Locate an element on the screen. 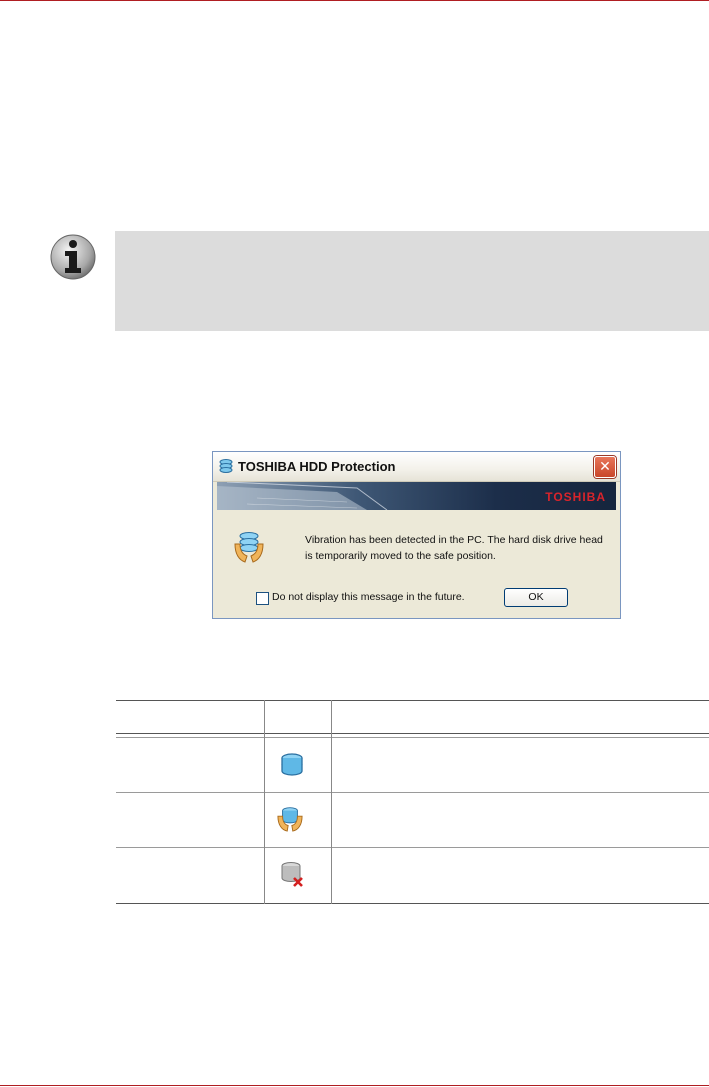  dialog-titlebar: TOSHIBA HDD Protection ✕ is located at coordinates (416, 467).